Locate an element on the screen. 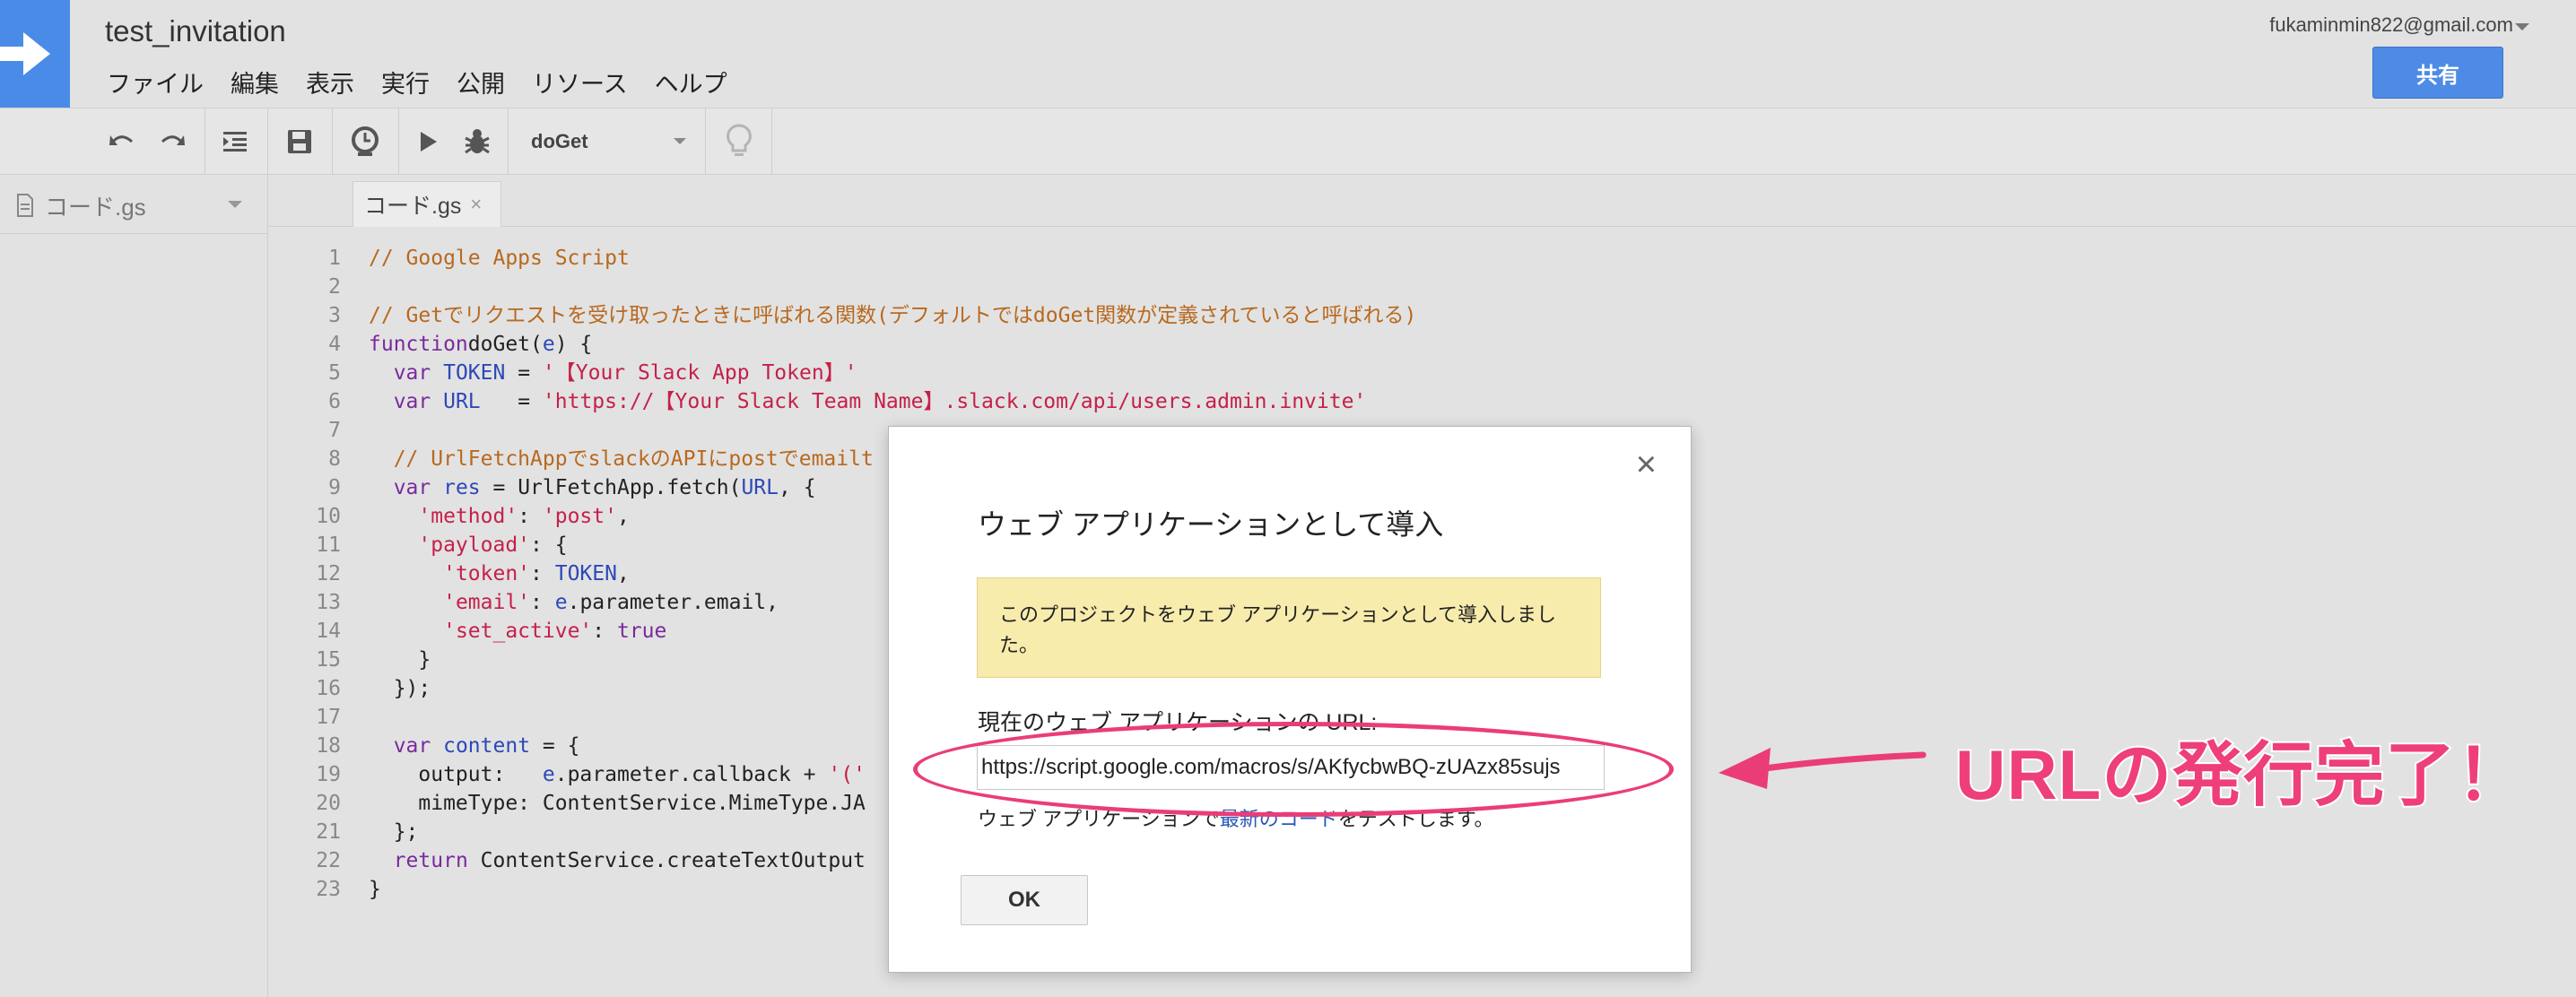 The width and height of the screenshot is (2576, 997). line-number: 19 is located at coordinates (328, 774).